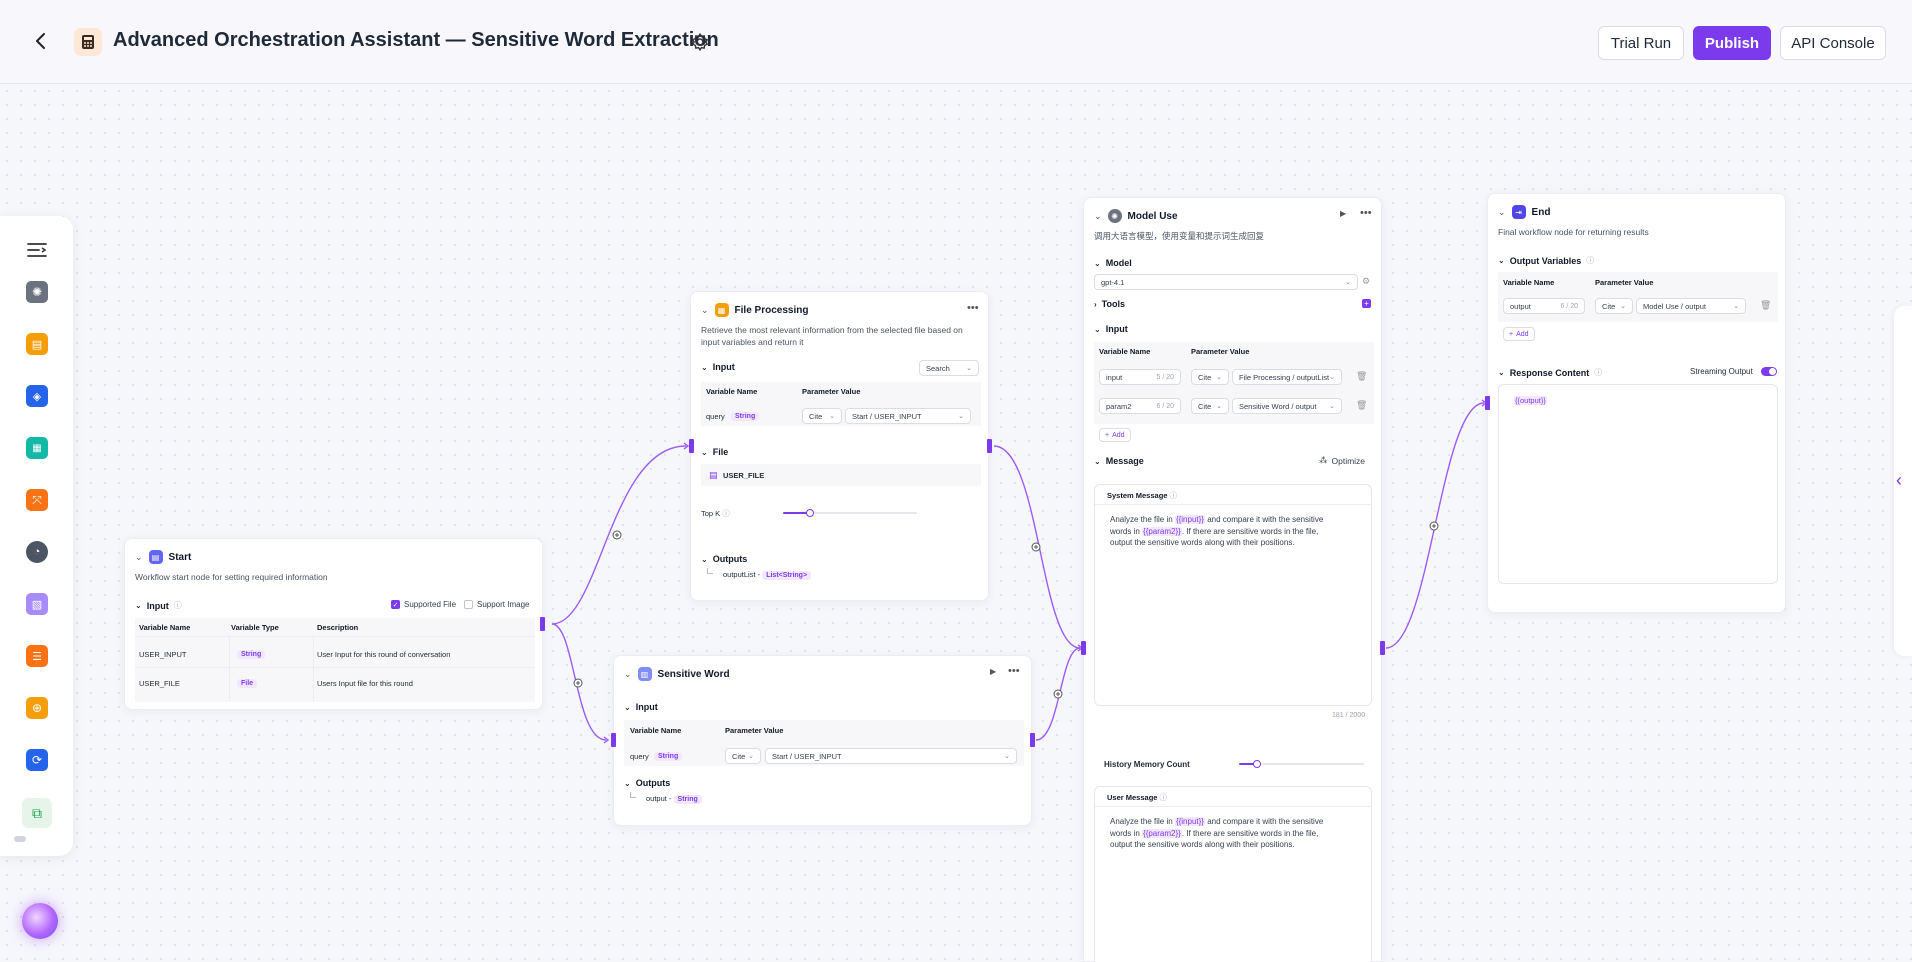 This screenshot has height=962, width=1912. Describe the element at coordinates (1140, 377) in the screenshot. I see `variable-name-input: input 5 / 20` at that location.